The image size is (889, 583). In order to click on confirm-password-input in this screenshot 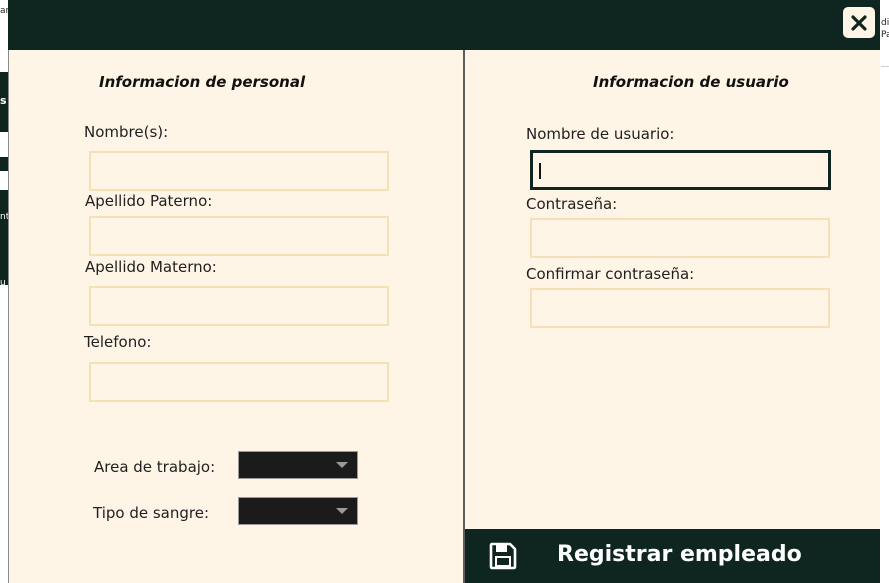, I will do `click(680, 308)`.